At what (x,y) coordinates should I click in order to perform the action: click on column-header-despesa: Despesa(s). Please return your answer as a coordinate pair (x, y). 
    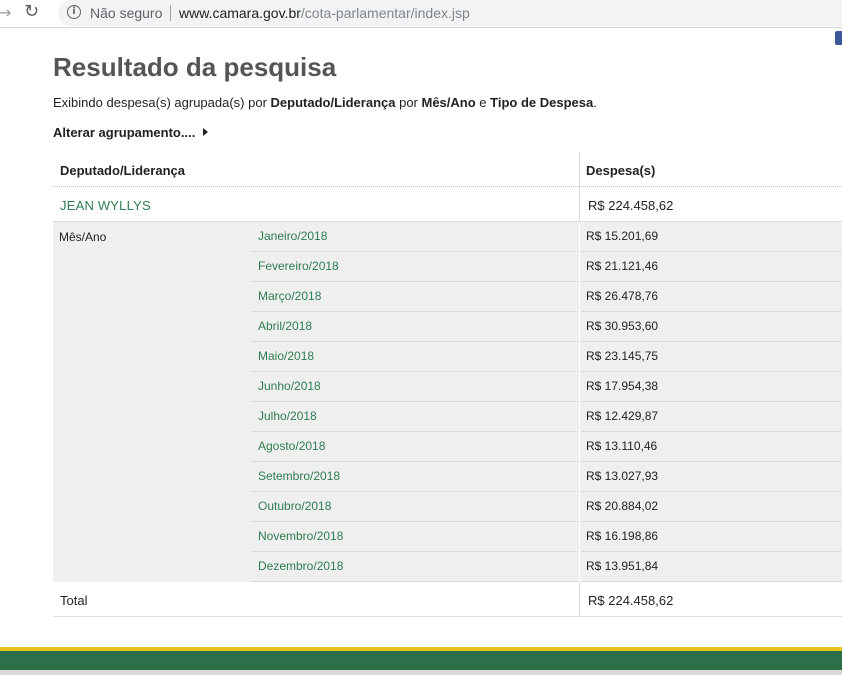
    Looking at the image, I should click on (621, 170).